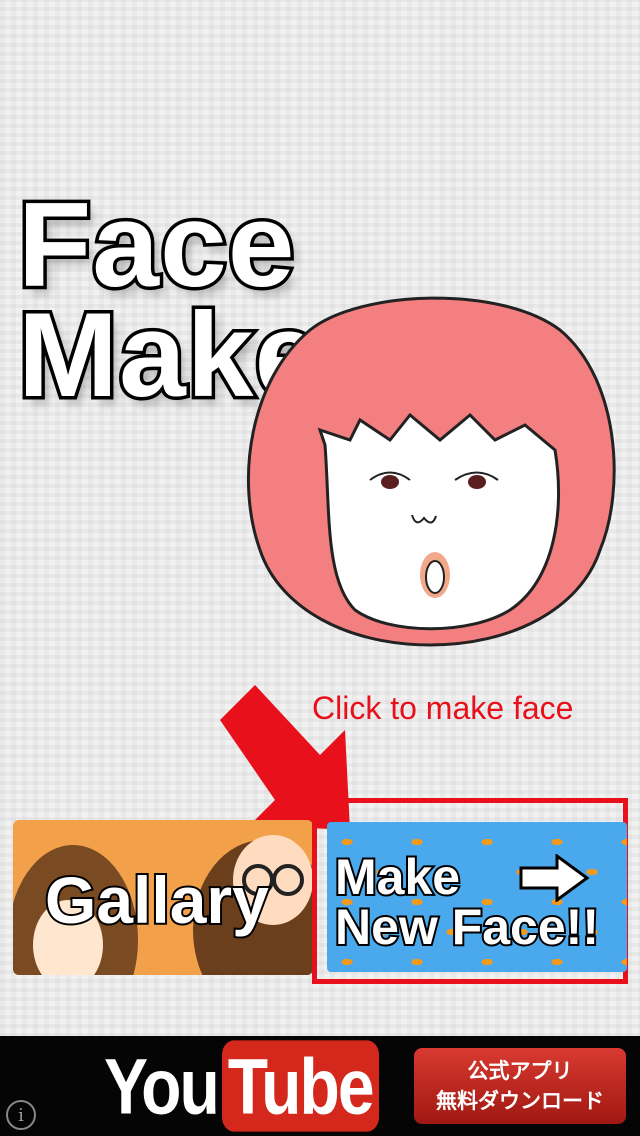 The width and height of the screenshot is (640, 1136). What do you see at coordinates (300, 1086) in the screenshot?
I see `youtube-tube-text: Tube` at bounding box center [300, 1086].